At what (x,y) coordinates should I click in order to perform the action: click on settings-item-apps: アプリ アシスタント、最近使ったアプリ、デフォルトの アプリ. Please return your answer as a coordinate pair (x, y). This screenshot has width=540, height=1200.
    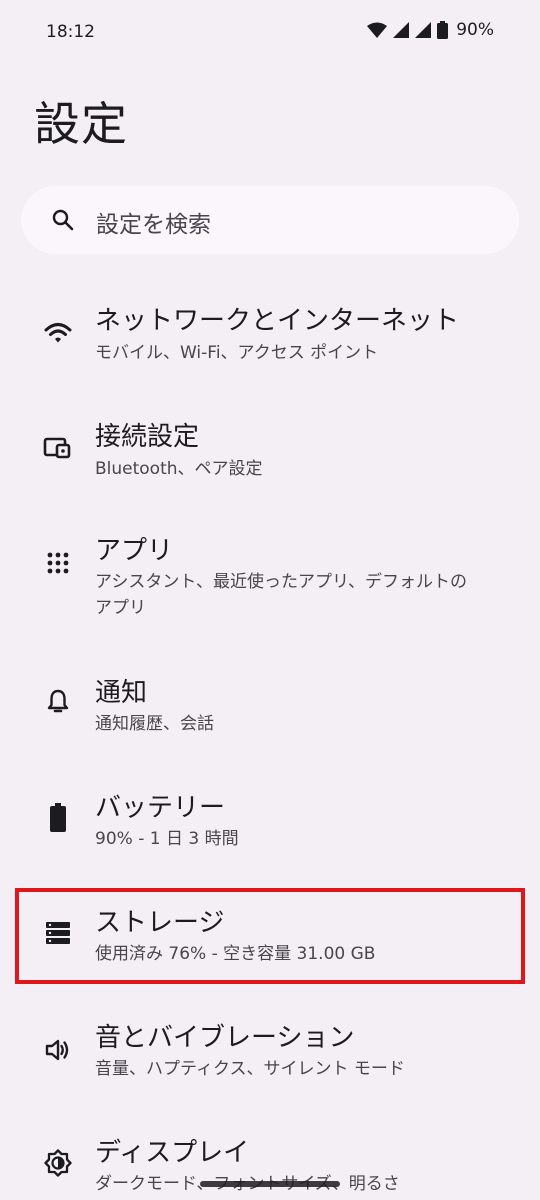
    Looking at the image, I should click on (270, 570).